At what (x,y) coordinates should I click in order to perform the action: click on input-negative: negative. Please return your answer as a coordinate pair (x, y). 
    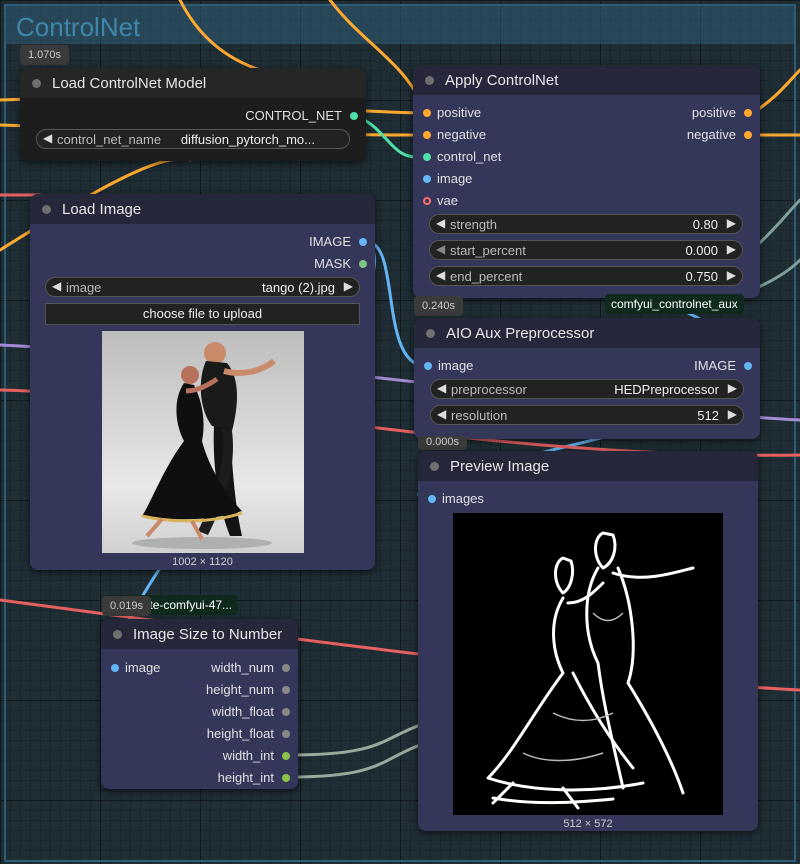
    Looking at the image, I should click on (451, 135).